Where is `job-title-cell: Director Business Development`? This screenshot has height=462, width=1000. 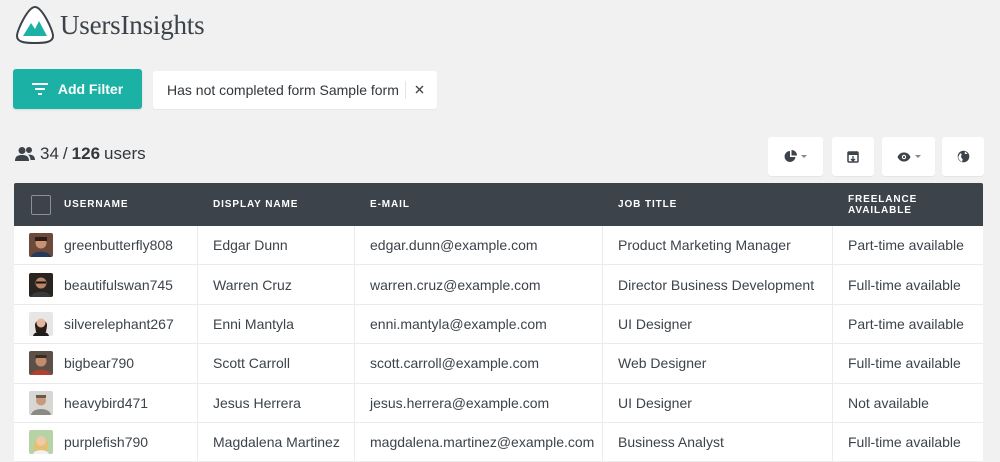 job-title-cell: Director Business Development is located at coordinates (718, 284).